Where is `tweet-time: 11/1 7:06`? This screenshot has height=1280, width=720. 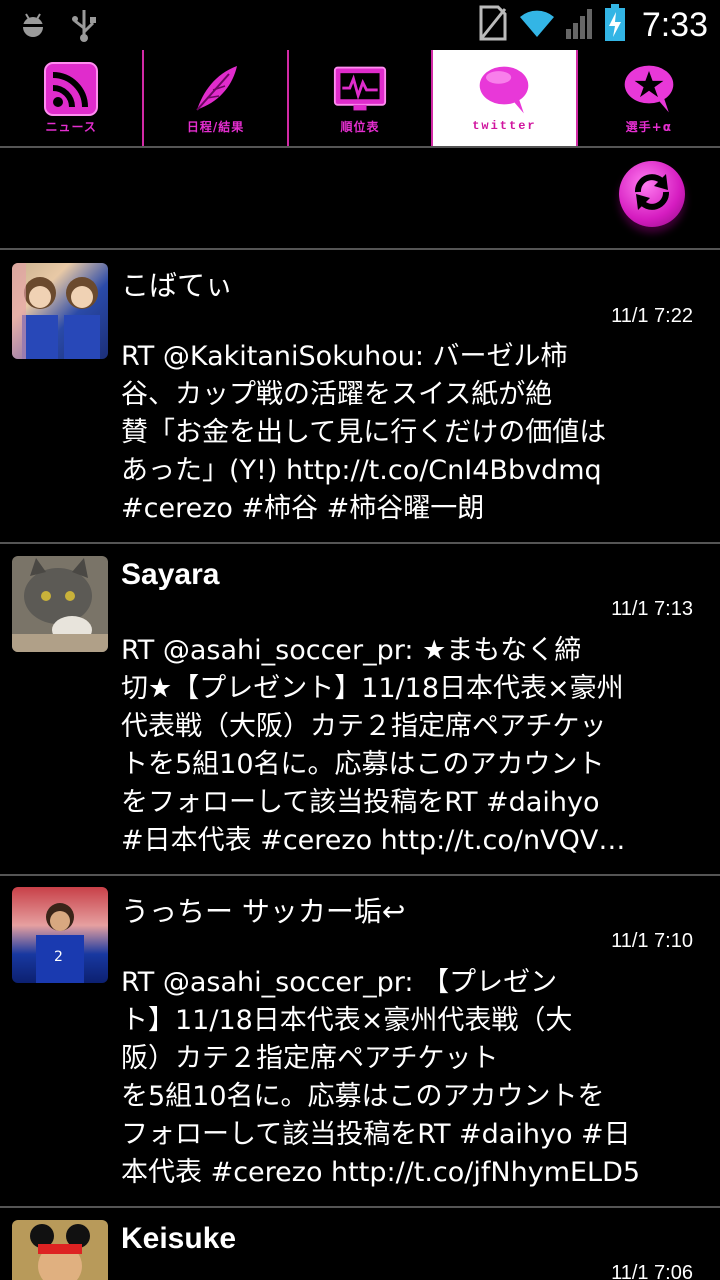
tweet-time: 11/1 7:06 is located at coordinates (652, 1271).